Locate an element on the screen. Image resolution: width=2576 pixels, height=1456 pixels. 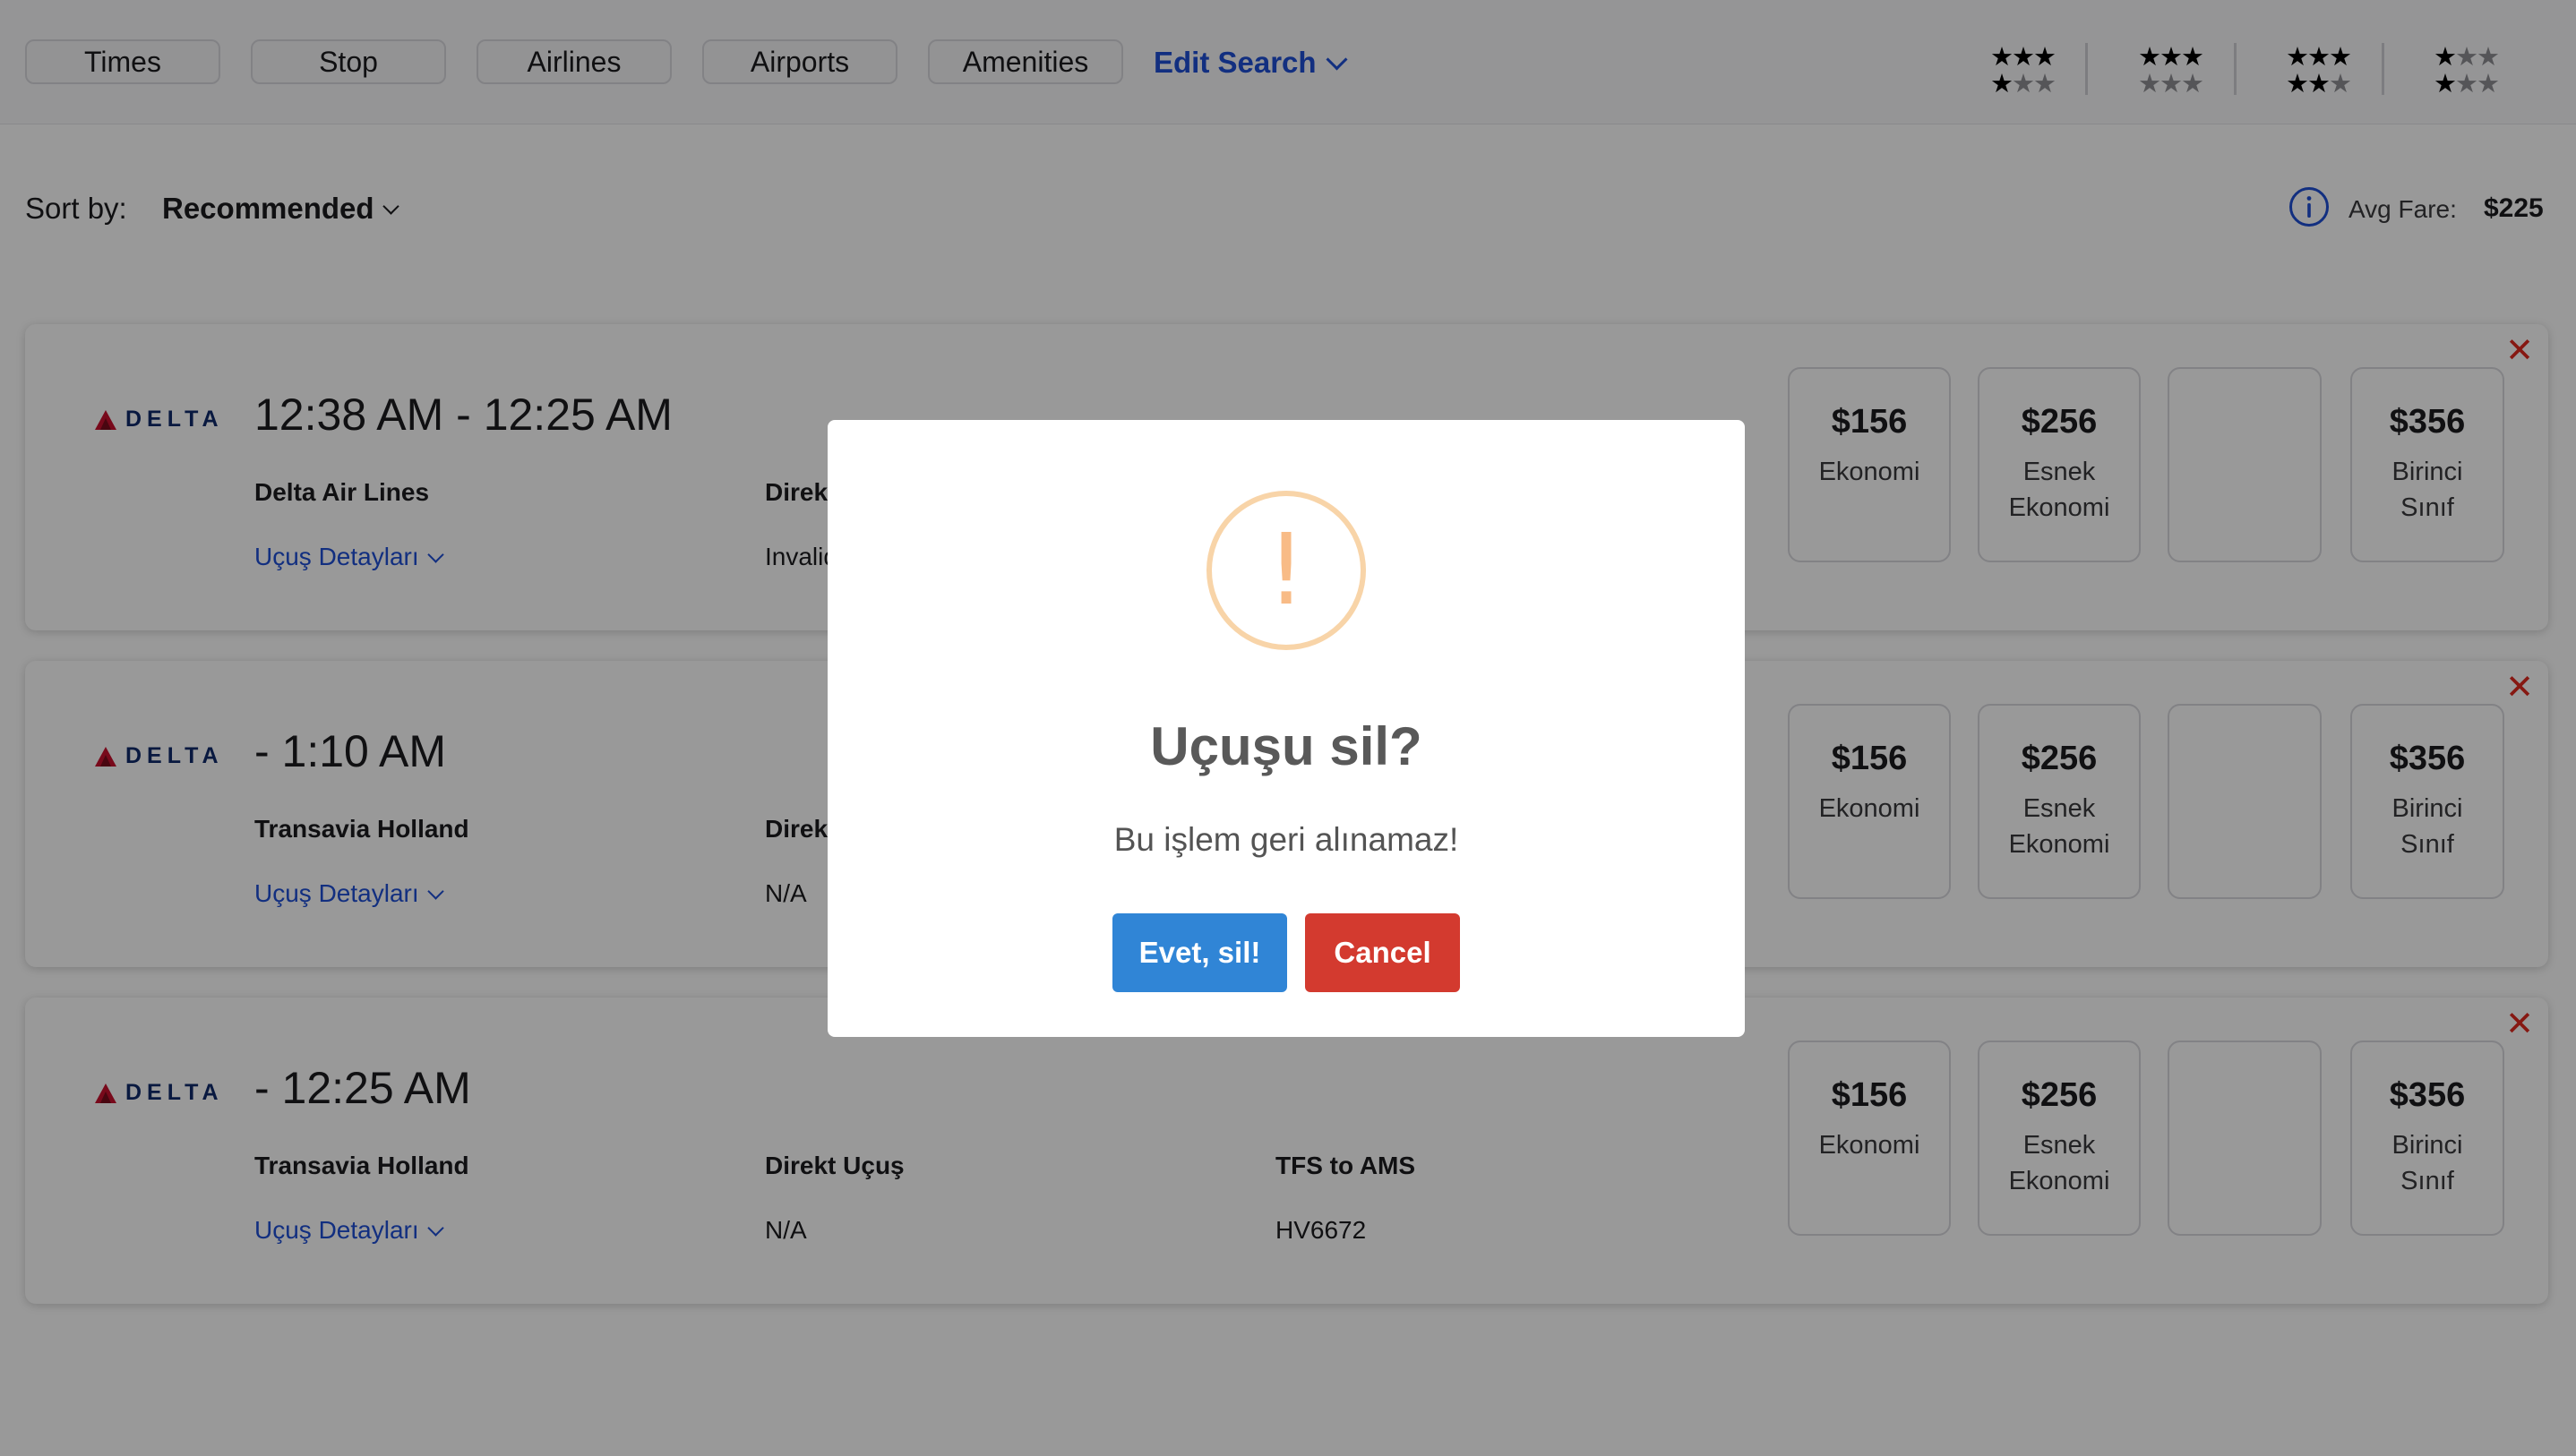
dialog-title: Uçuşu sil? is located at coordinates (1286, 746).